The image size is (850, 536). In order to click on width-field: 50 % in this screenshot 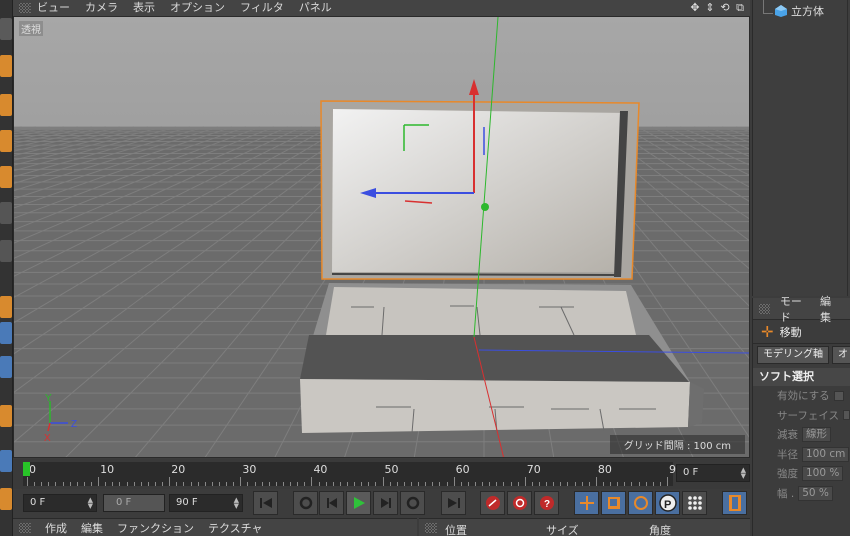, I will do `click(815, 493)`.